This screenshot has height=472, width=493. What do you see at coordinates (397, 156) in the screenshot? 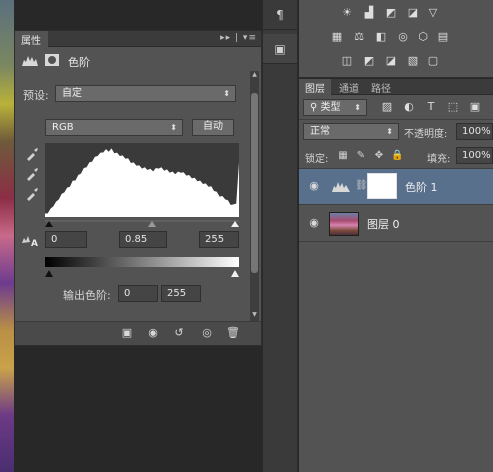
I see `lock-all-icon: 🔒` at bounding box center [397, 156].